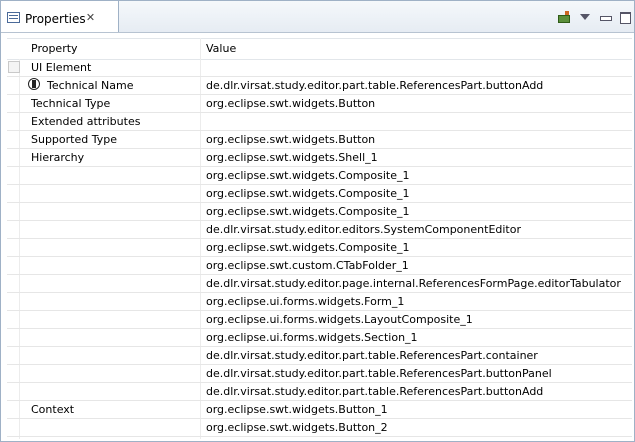 The image size is (635, 442). Describe the element at coordinates (34, 84) in the screenshot. I see `info-icon` at that location.